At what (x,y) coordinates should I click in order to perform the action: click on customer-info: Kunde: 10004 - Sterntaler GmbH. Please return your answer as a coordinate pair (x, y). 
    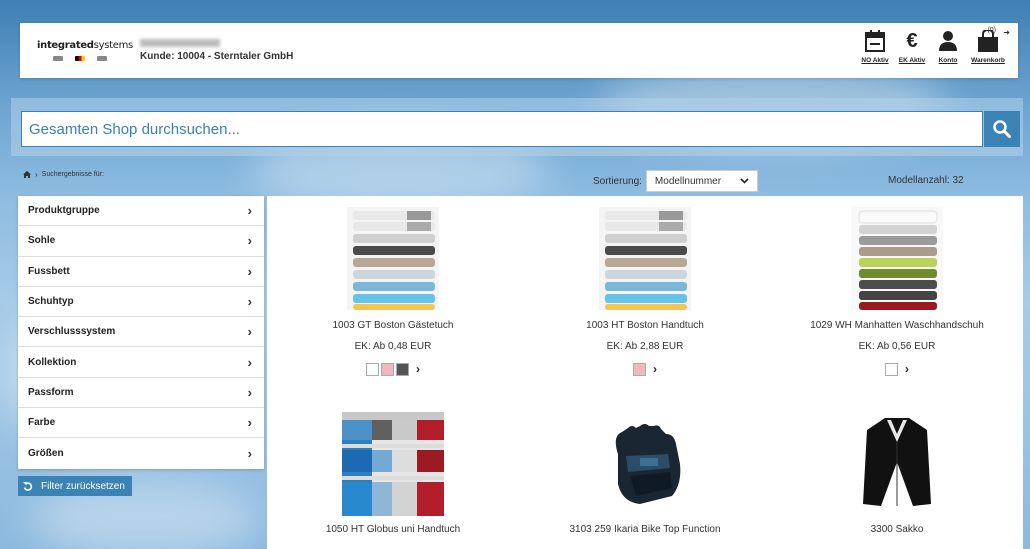
    Looking at the image, I should click on (216, 50).